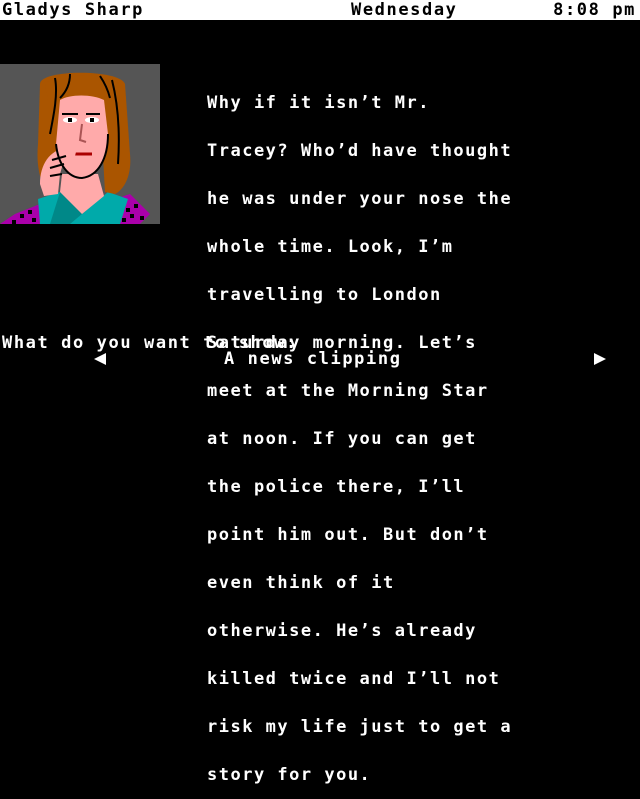  I want to click on dialogue-line: at noon. If you can get, so click(342, 439).